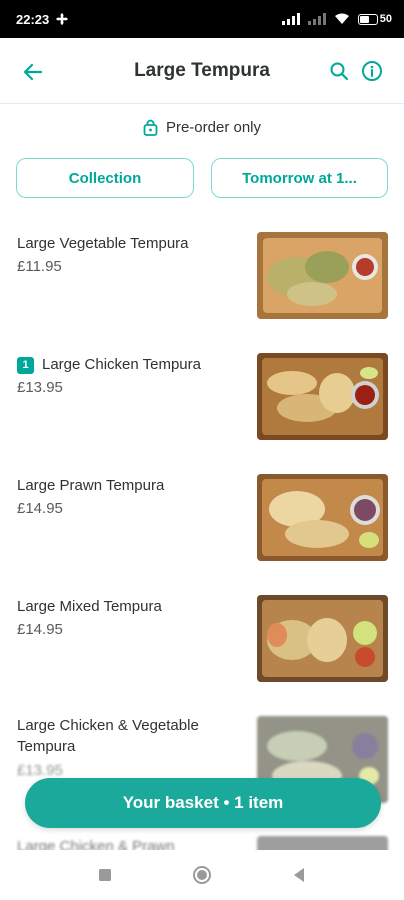  I want to click on wifi-icon, so click(341, 18).